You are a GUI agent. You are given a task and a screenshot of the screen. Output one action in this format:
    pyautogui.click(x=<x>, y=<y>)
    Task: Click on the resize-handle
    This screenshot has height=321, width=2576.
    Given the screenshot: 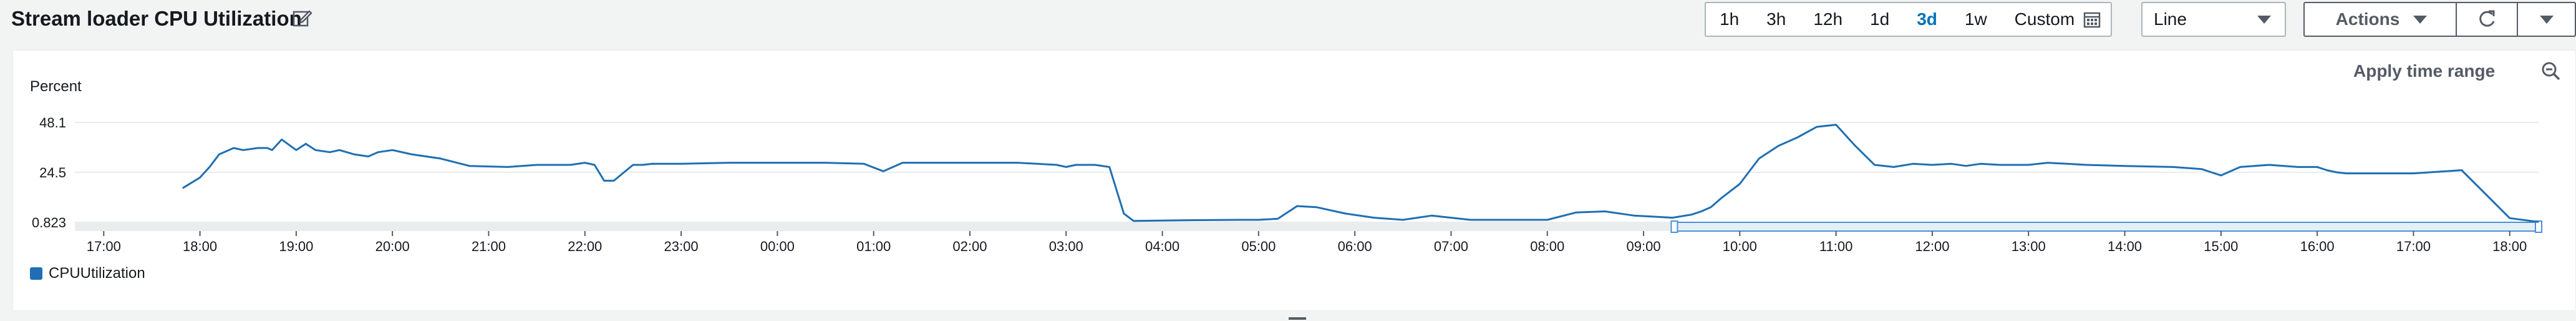 What is the action you would take?
    pyautogui.click(x=1297, y=318)
    